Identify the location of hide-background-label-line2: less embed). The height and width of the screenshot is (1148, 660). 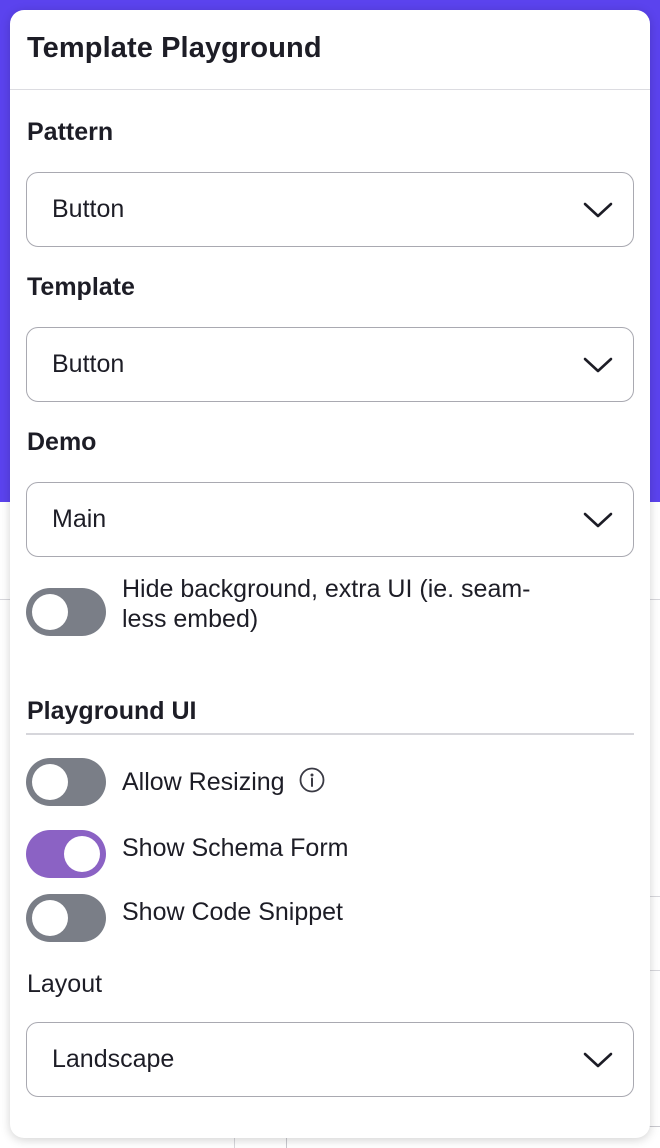
(190, 619).